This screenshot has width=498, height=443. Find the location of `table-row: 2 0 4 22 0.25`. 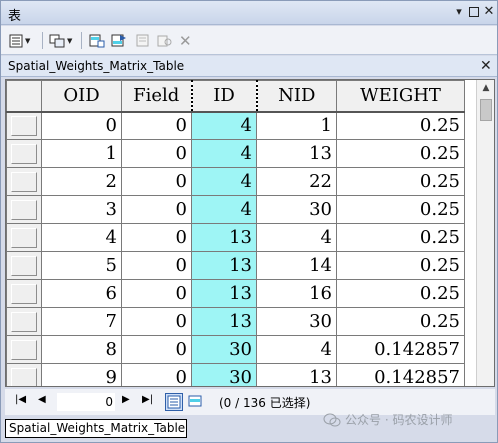

table-row: 2 0 4 22 0.25 is located at coordinates (235, 181).